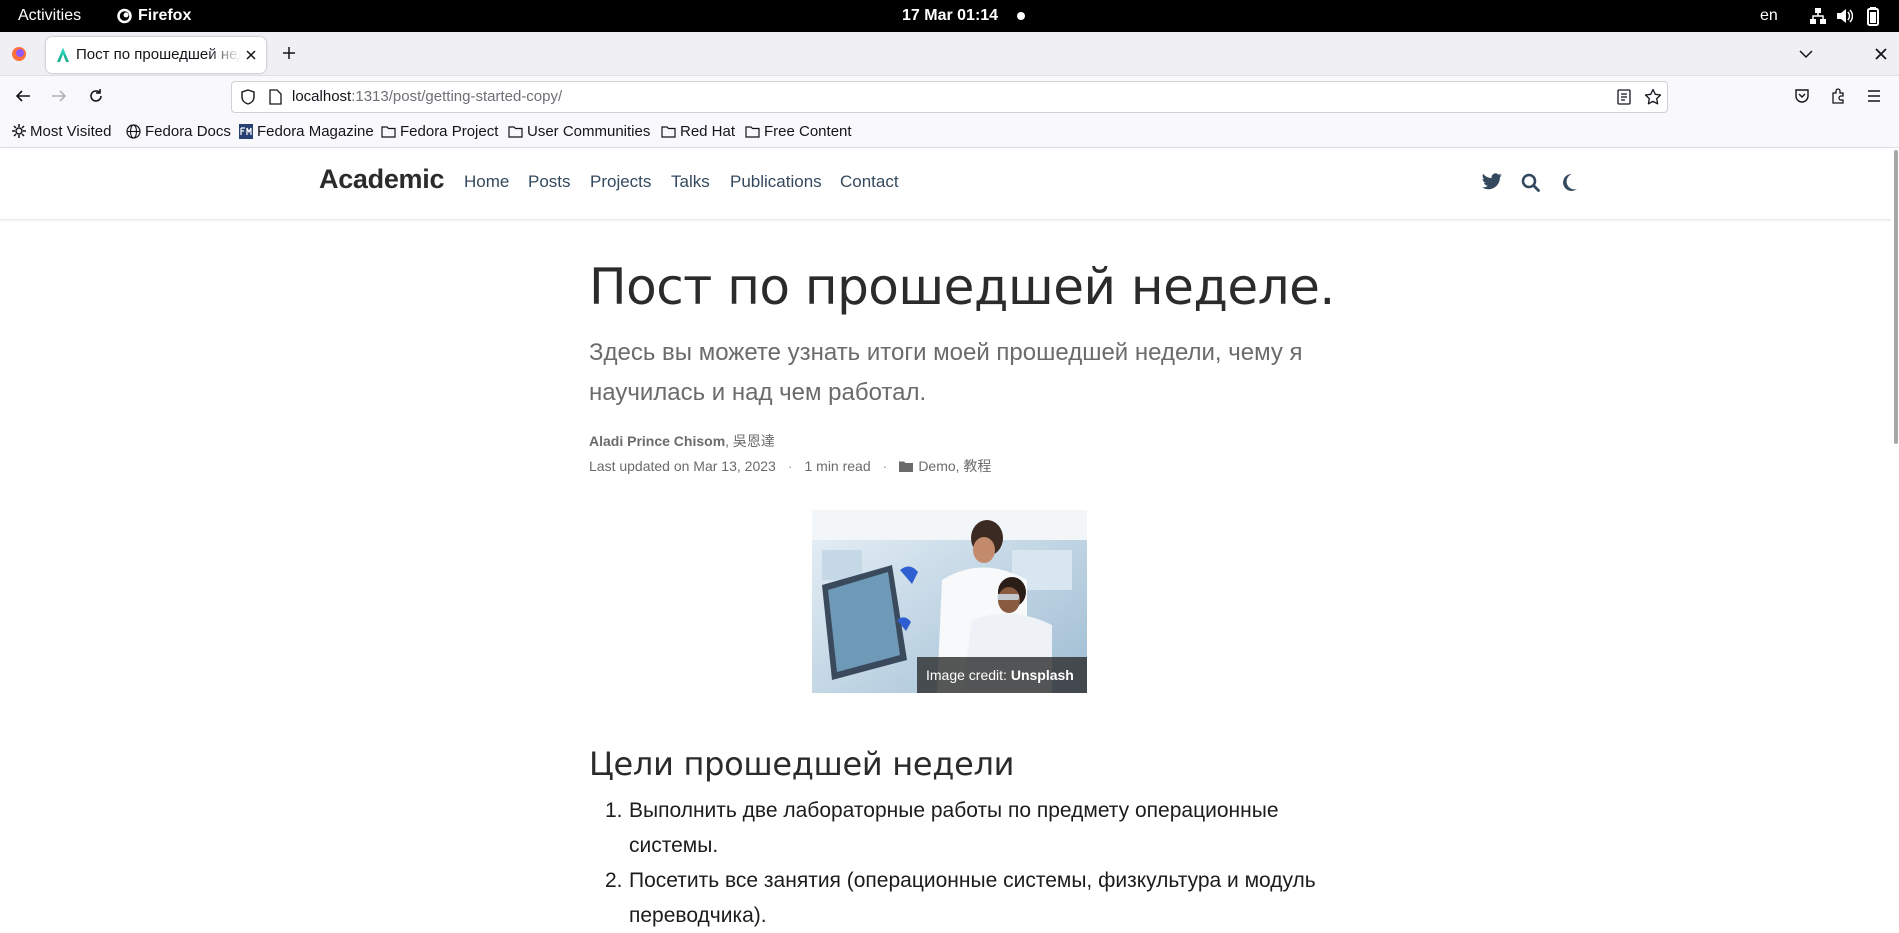 This screenshot has width=1899, height=933. What do you see at coordinates (1530, 182) in the screenshot?
I see `search-icon` at bounding box center [1530, 182].